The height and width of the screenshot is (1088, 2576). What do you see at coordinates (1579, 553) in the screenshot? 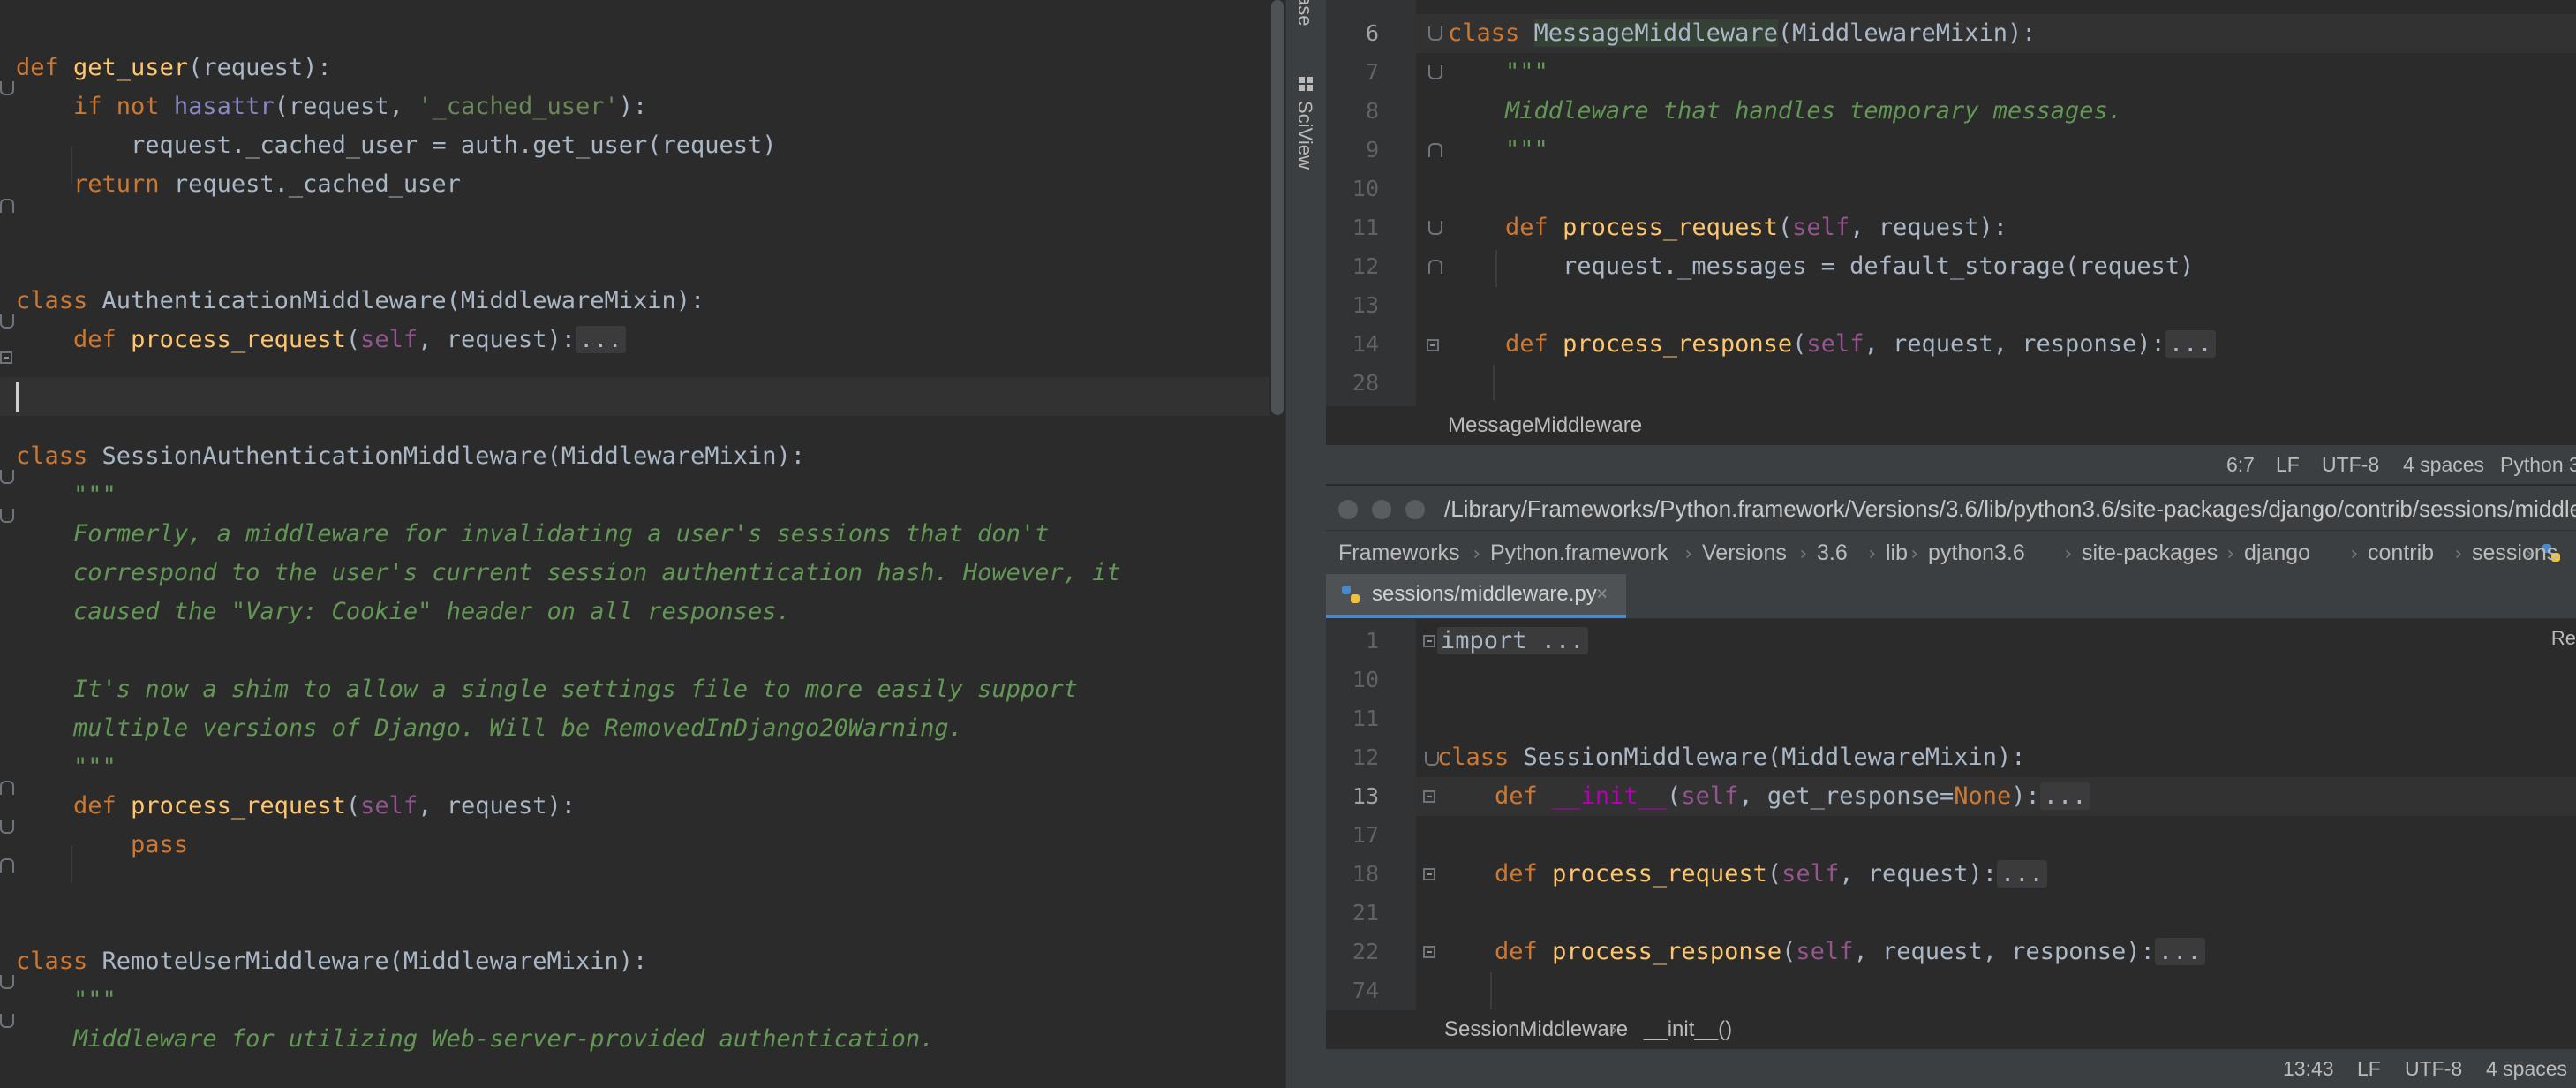
I see `nav-crumb: Python.framework` at bounding box center [1579, 553].